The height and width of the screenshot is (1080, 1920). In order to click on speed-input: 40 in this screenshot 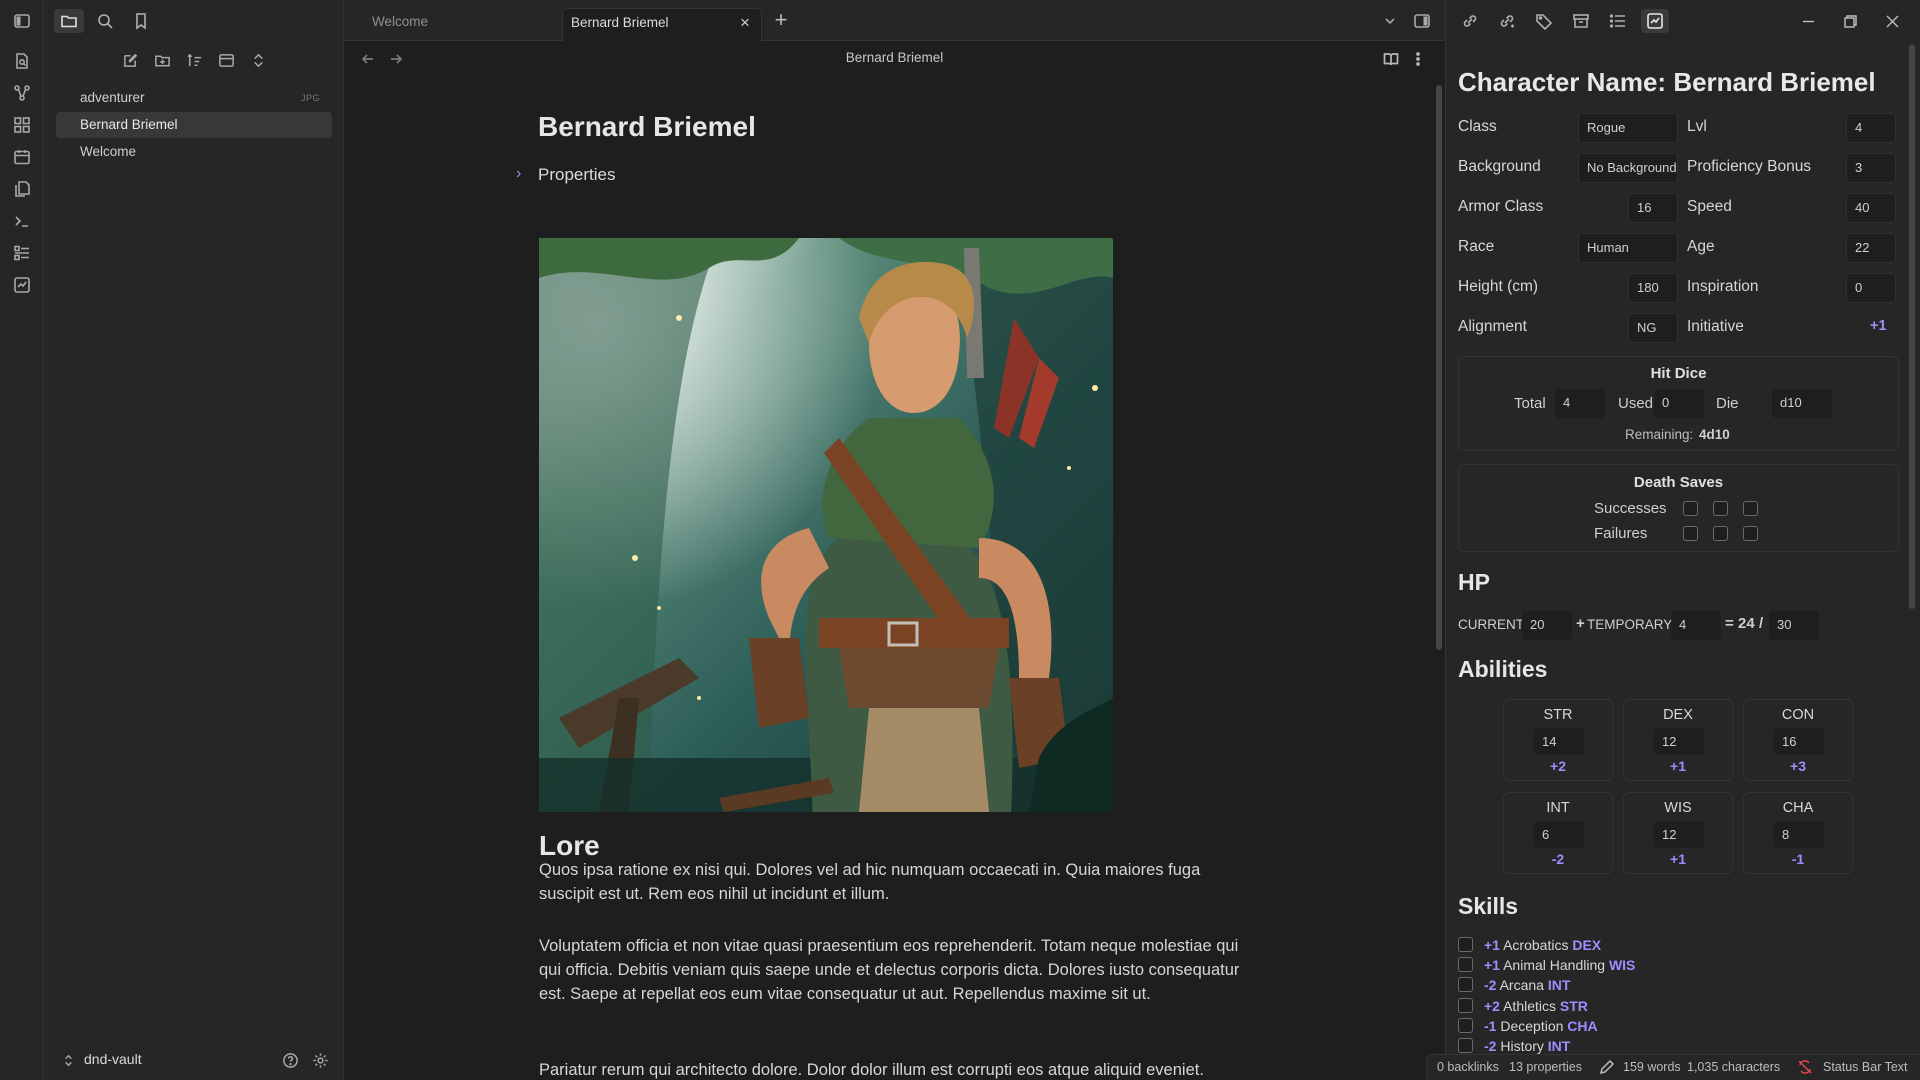, I will do `click(1871, 208)`.